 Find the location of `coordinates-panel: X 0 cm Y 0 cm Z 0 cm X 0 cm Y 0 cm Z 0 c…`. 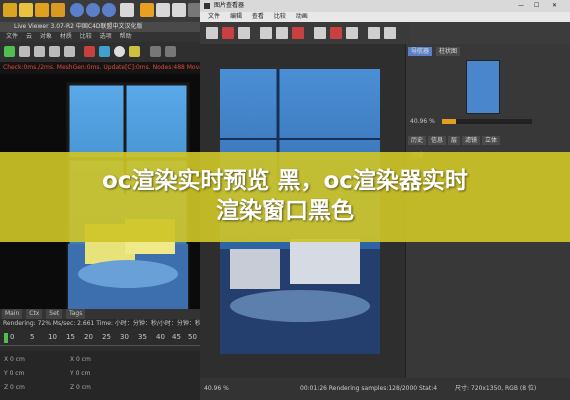

coordinates-panel: X 0 cm Y 0 cm Z 0 cm X 0 cm Y 0 cm Z 0 c… is located at coordinates (100, 375).